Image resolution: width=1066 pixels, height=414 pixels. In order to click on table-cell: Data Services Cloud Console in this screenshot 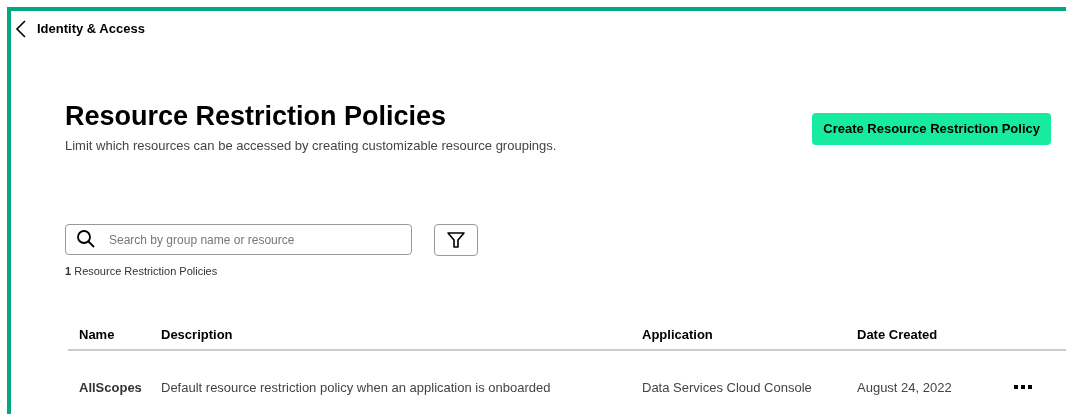, I will do `click(727, 387)`.